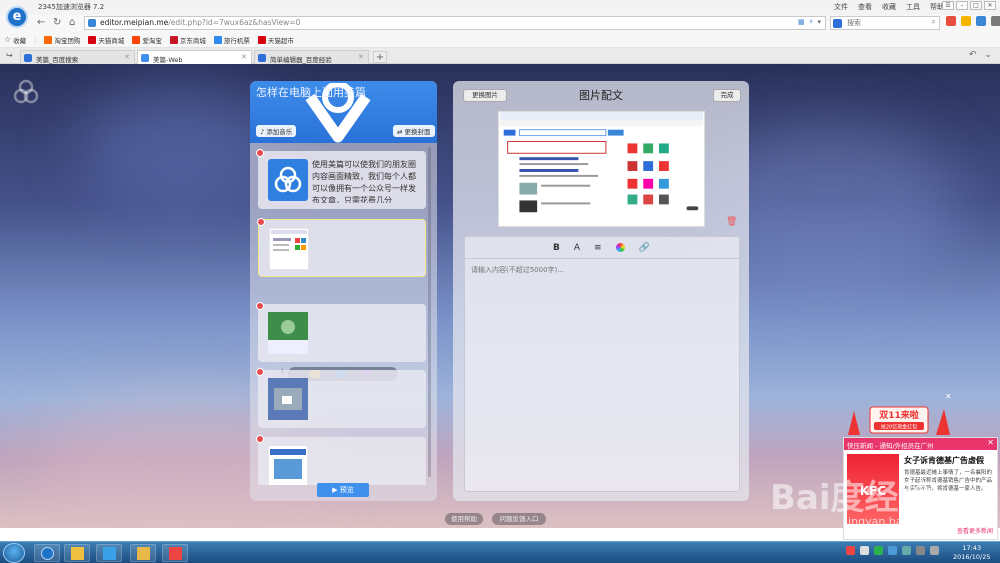  Describe the element at coordinates (14, 553) in the screenshot. I see `start-button` at that location.